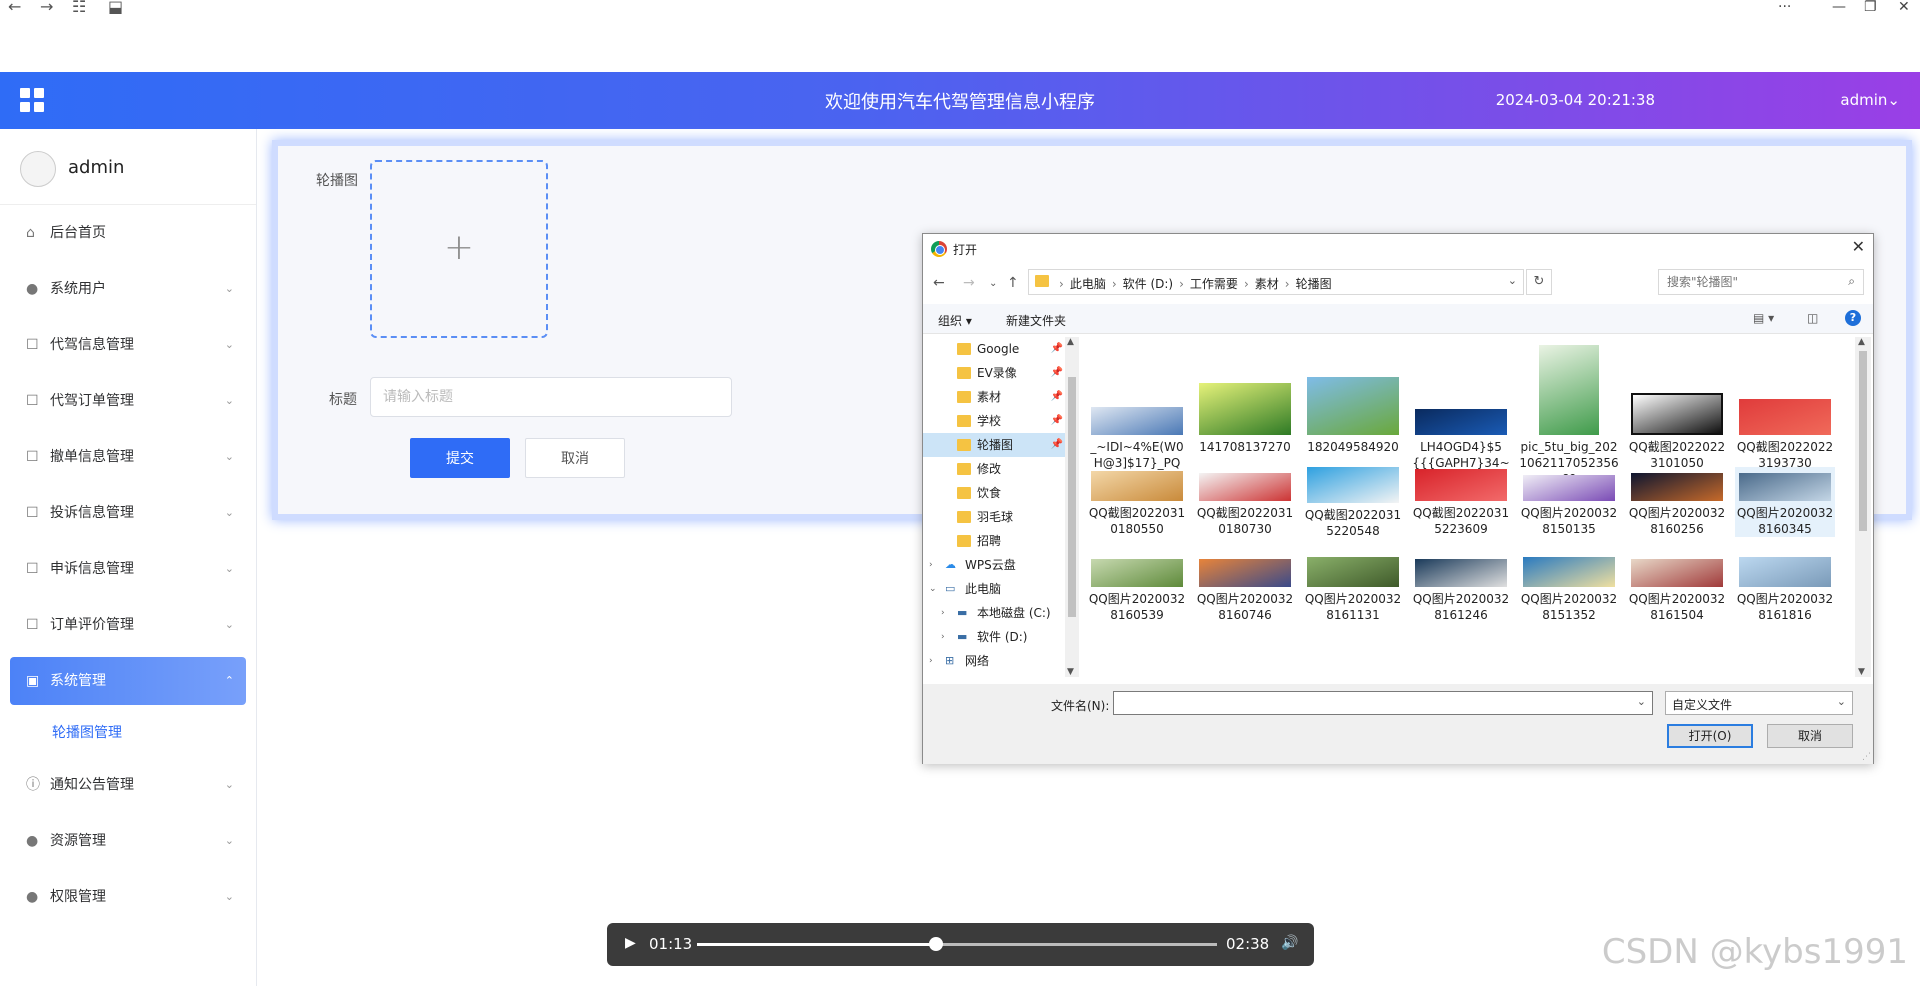 This screenshot has height=986, width=1920. Describe the element at coordinates (1461, 414) in the screenshot. I see `file-thumbnail: LH4OGD4}$5{{{GAPH7}34~5` at that location.